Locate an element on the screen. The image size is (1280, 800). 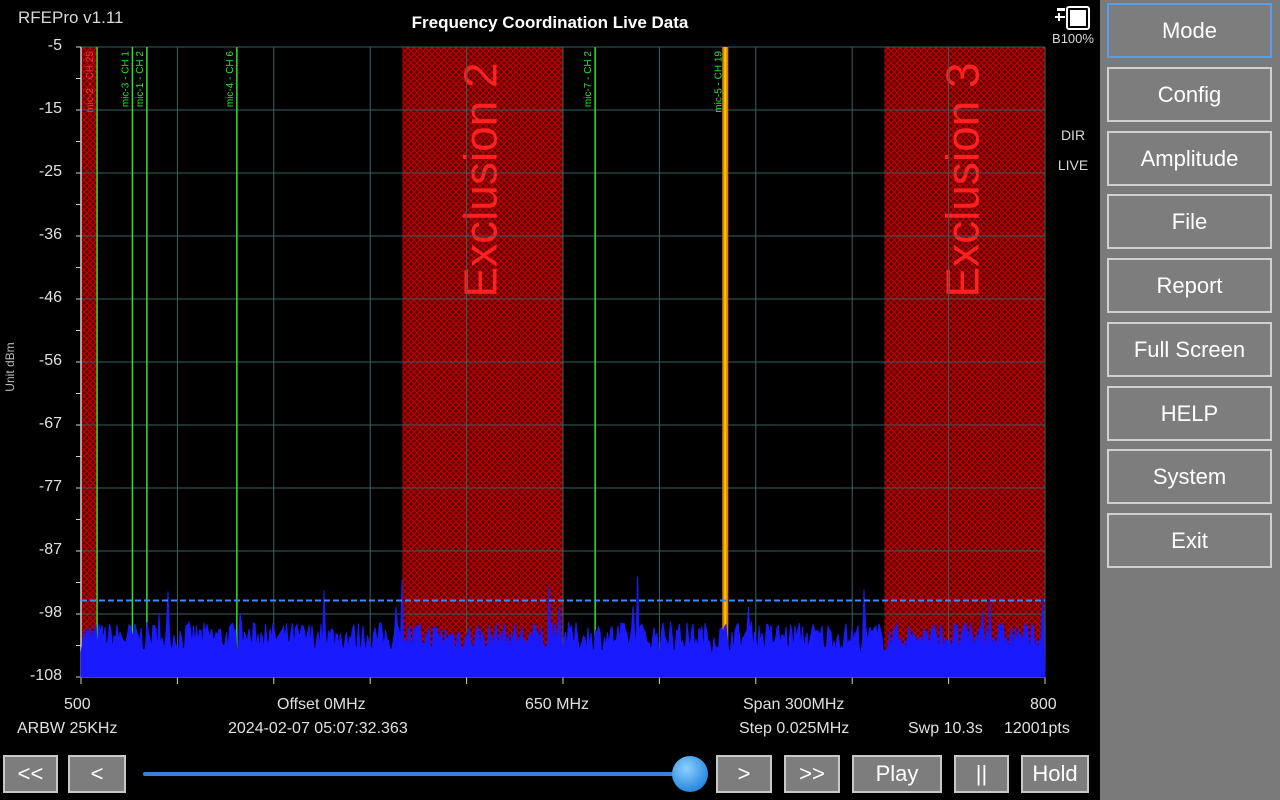
timestamp-label: 2024-02-07 05:07:32.363 is located at coordinates (318, 728).